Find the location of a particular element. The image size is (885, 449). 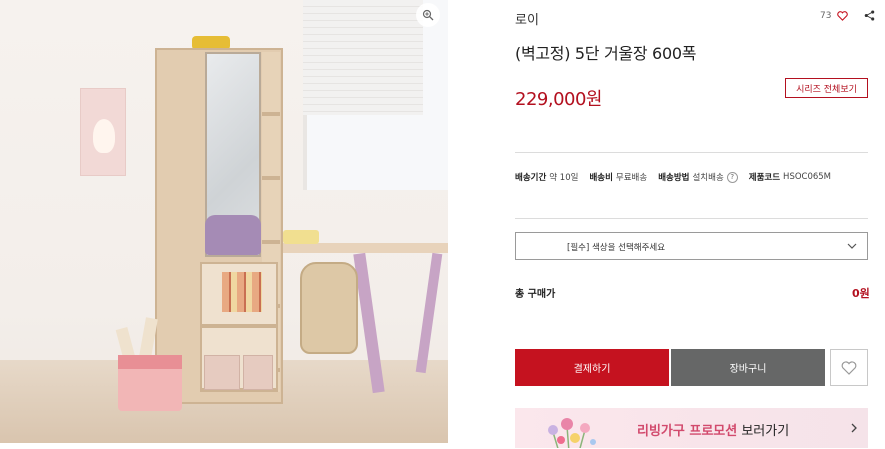

promotion-highlight: 리빙가구 프로모션 is located at coordinates (687, 431).